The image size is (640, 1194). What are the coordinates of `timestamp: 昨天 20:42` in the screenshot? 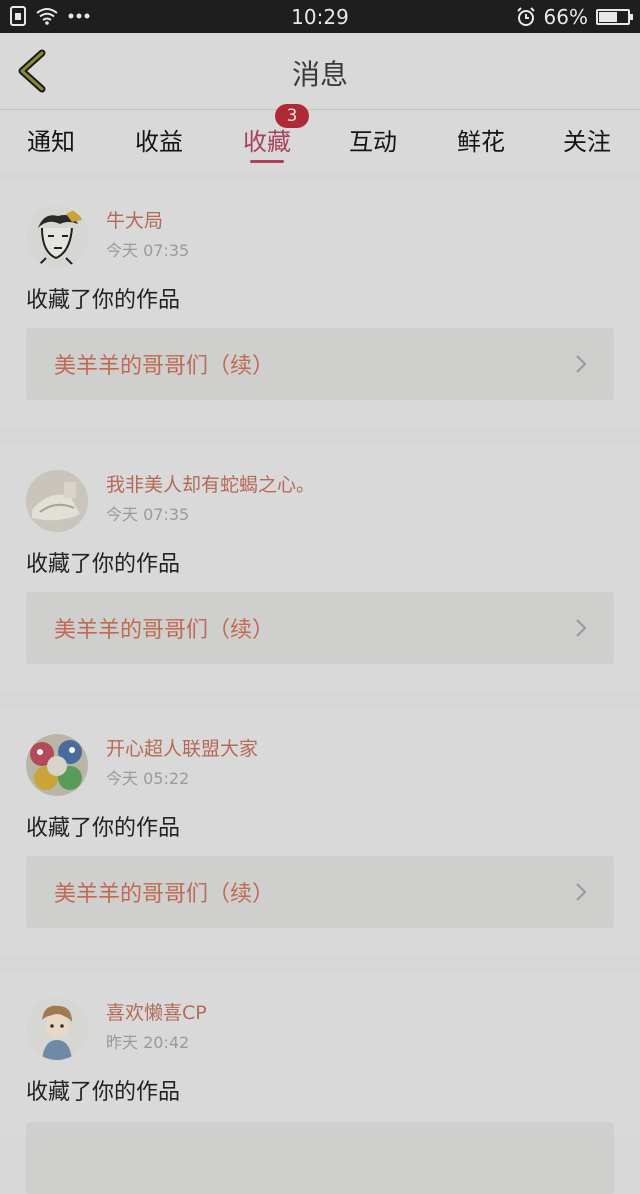 It's located at (148, 1042).